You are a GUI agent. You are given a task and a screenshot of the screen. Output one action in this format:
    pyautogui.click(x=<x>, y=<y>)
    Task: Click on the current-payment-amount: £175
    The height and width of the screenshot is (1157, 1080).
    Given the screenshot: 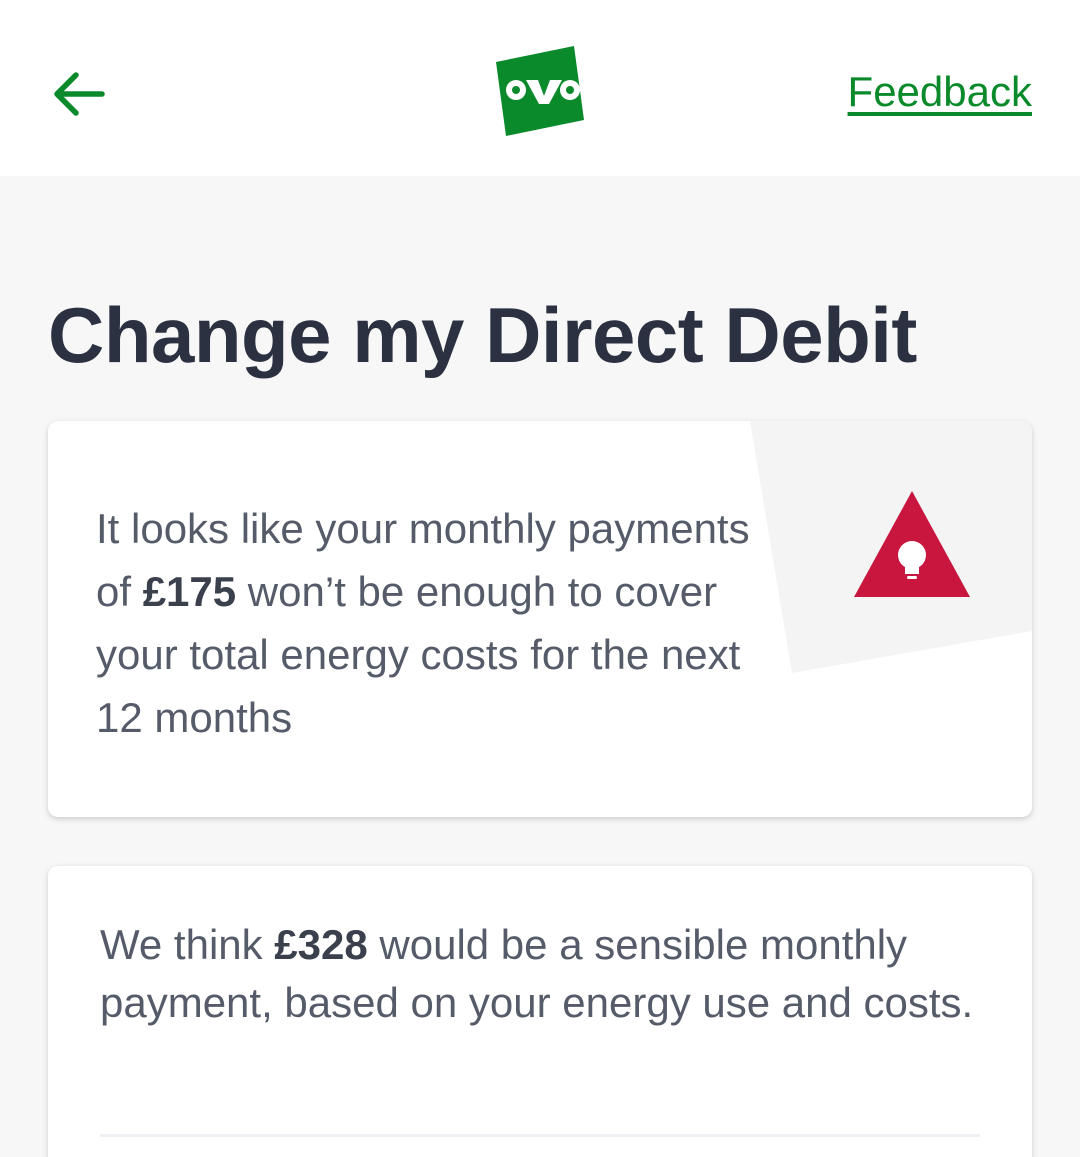 What is the action you would take?
    pyautogui.click(x=189, y=591)
    